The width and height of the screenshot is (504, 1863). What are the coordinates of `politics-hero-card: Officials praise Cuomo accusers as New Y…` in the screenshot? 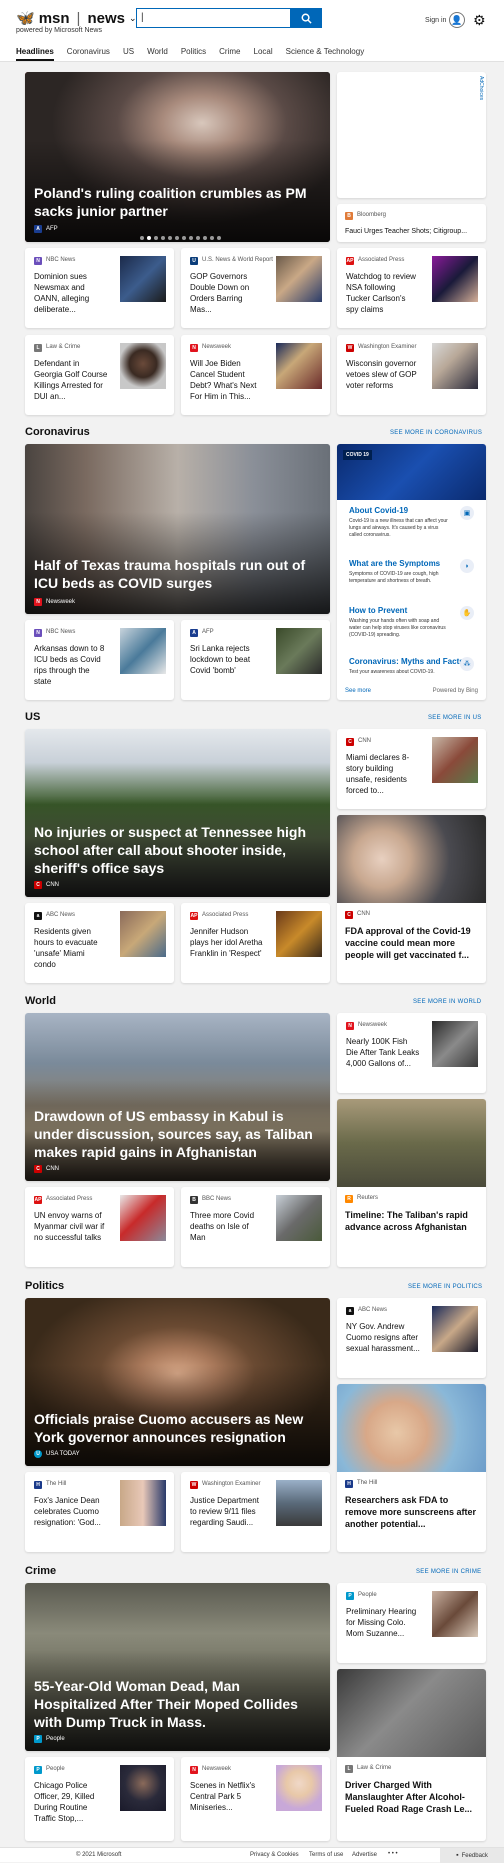 It's located at (177, 1382).